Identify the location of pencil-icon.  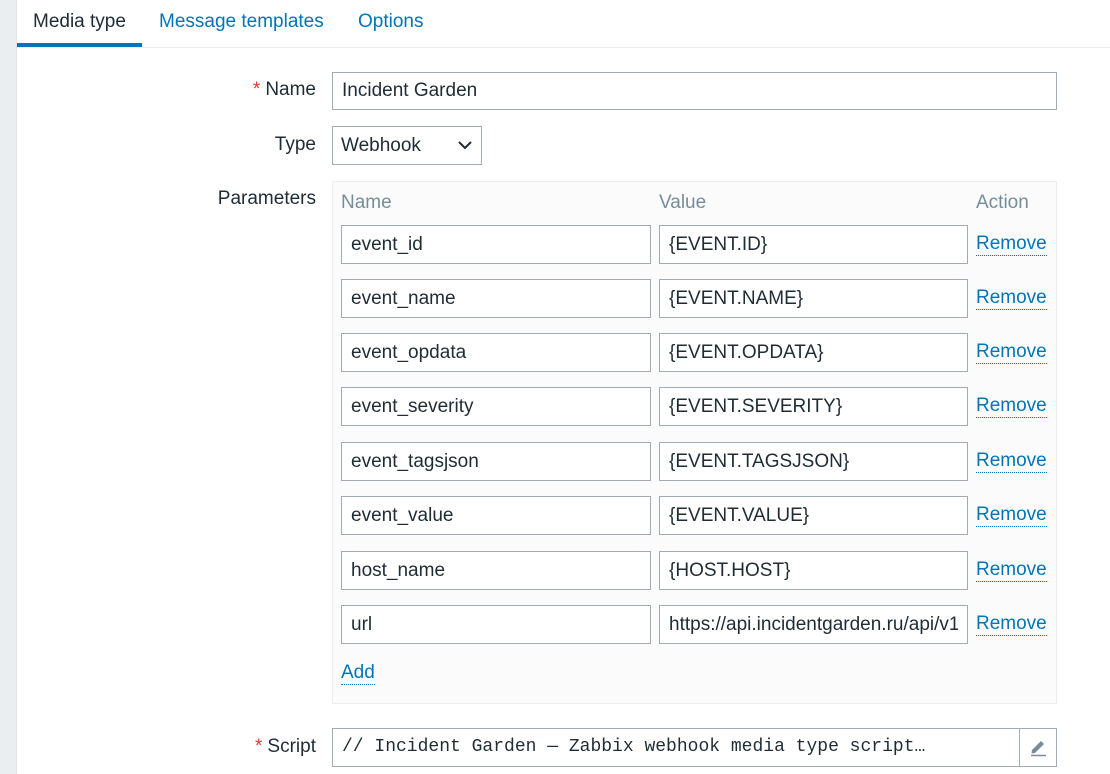
(1038, 749).